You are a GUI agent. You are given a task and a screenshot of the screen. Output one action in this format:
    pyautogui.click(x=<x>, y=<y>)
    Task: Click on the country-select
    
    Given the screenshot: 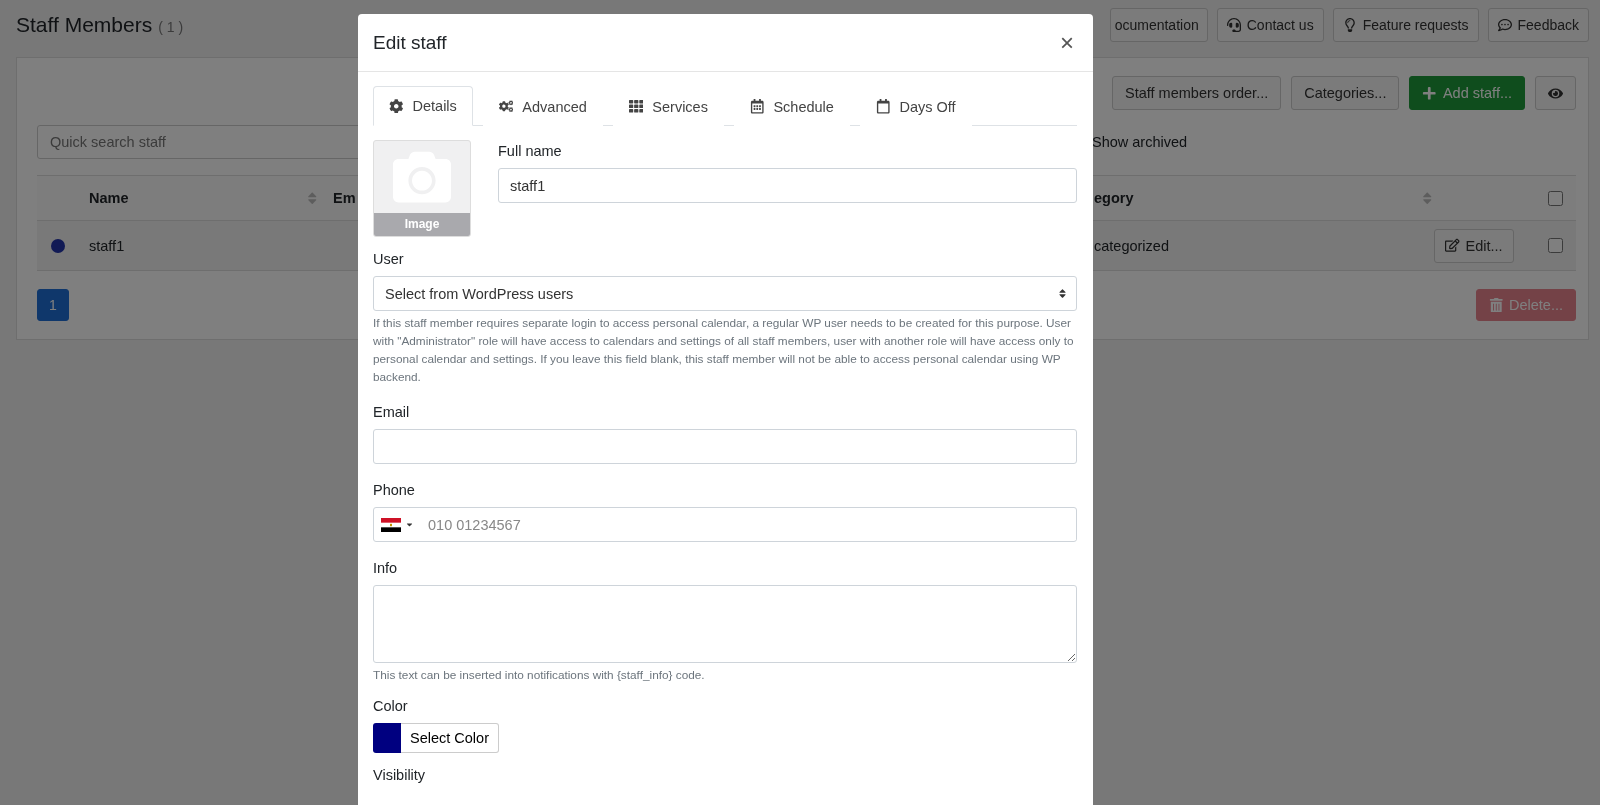 What is the action you would take?
    pyautogui.click(x=397, y=524)
    